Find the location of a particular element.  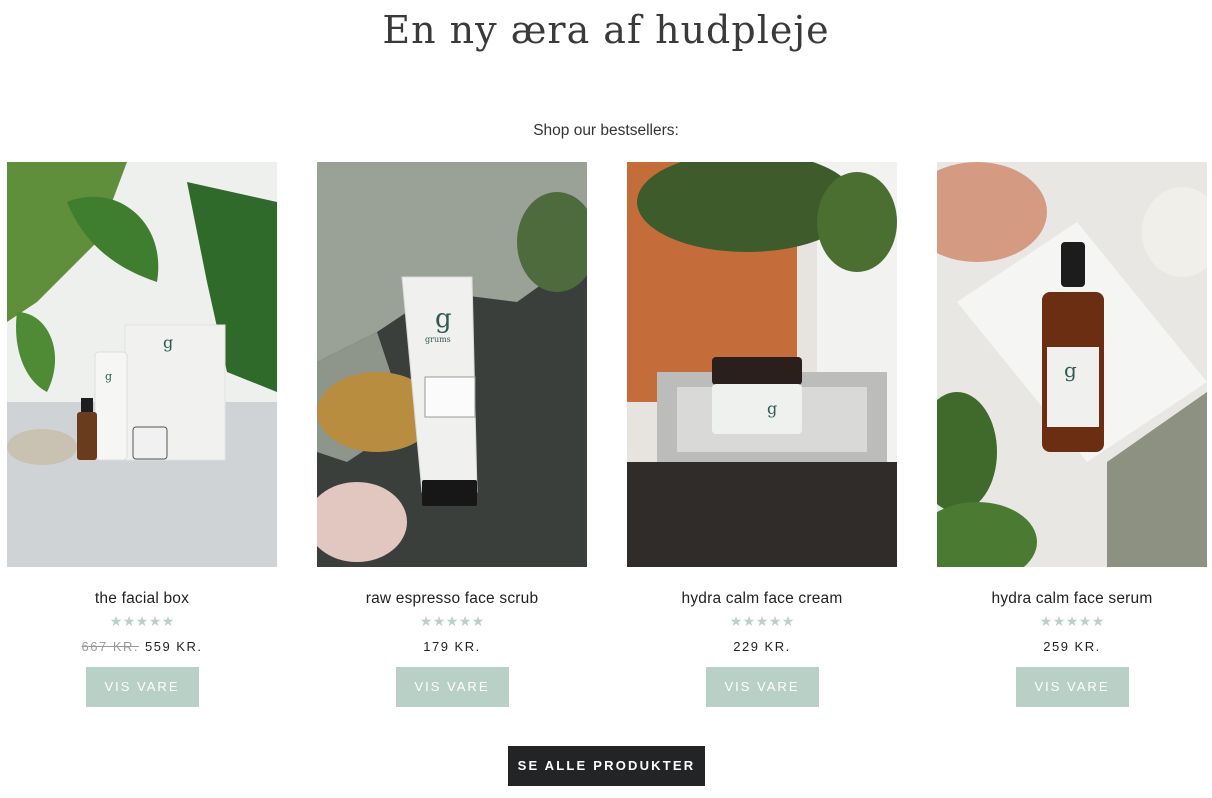

product-name: hydra calm face cream is located at coordinates (762, 599).